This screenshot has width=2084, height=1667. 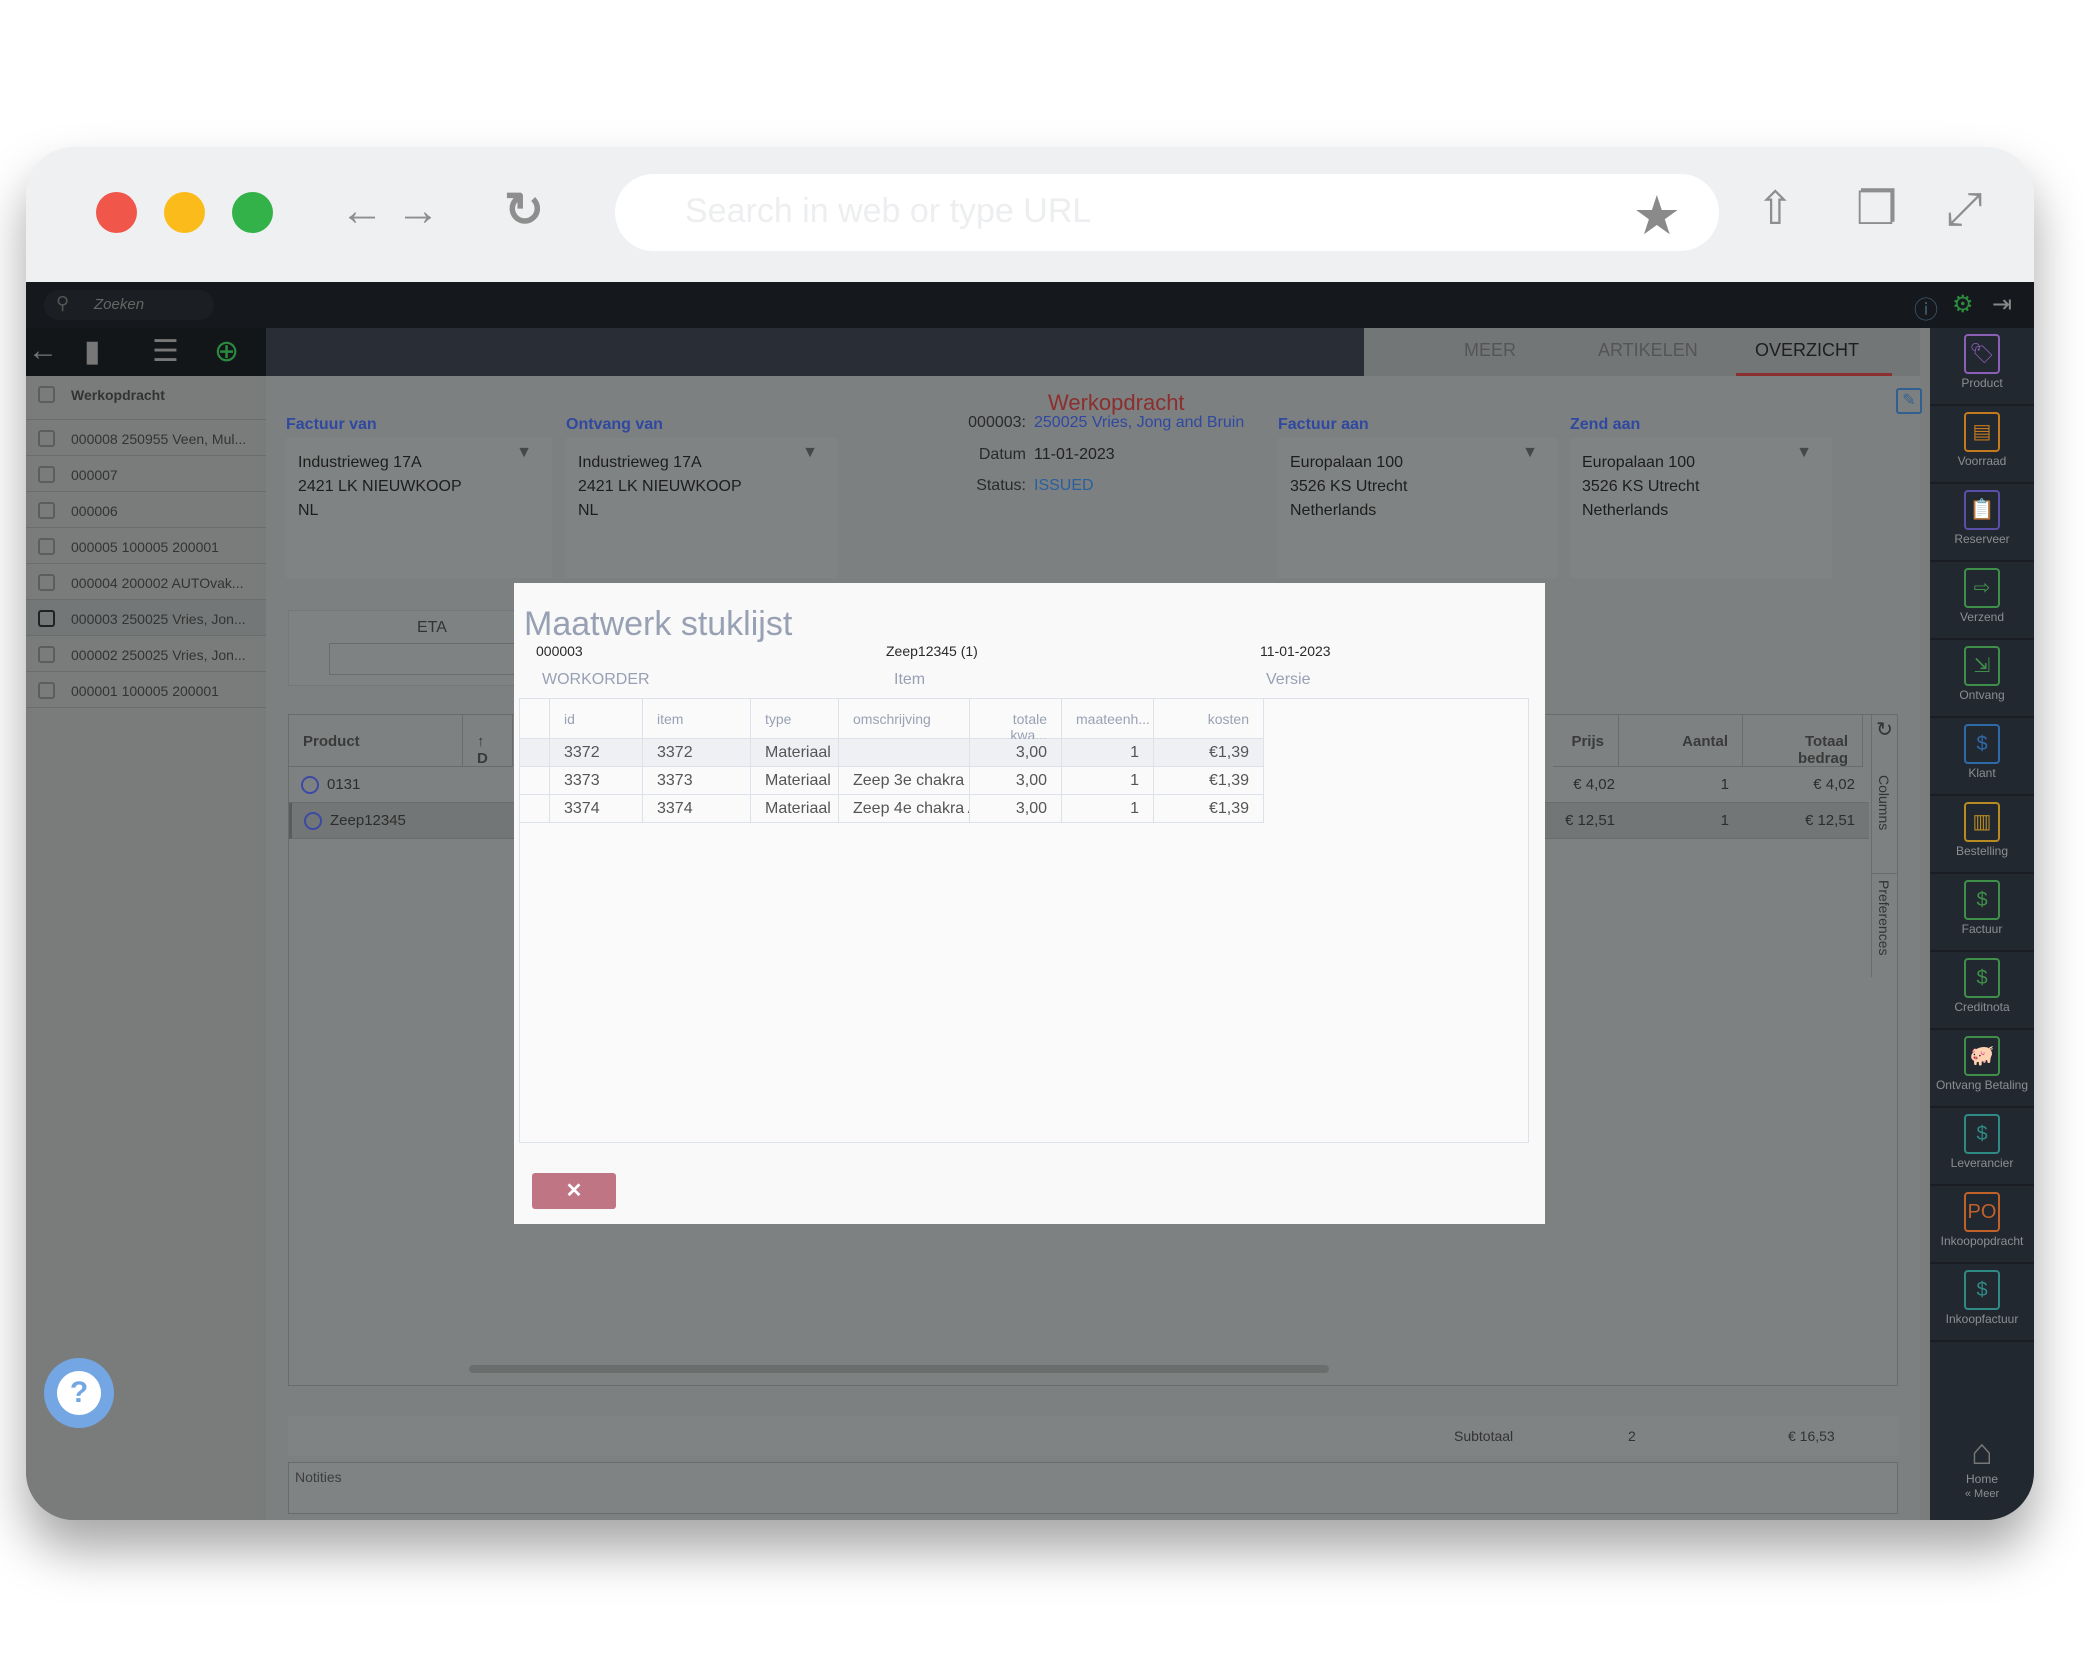 I want to click on column-header: omschrijving, so click(x=904, y=719).